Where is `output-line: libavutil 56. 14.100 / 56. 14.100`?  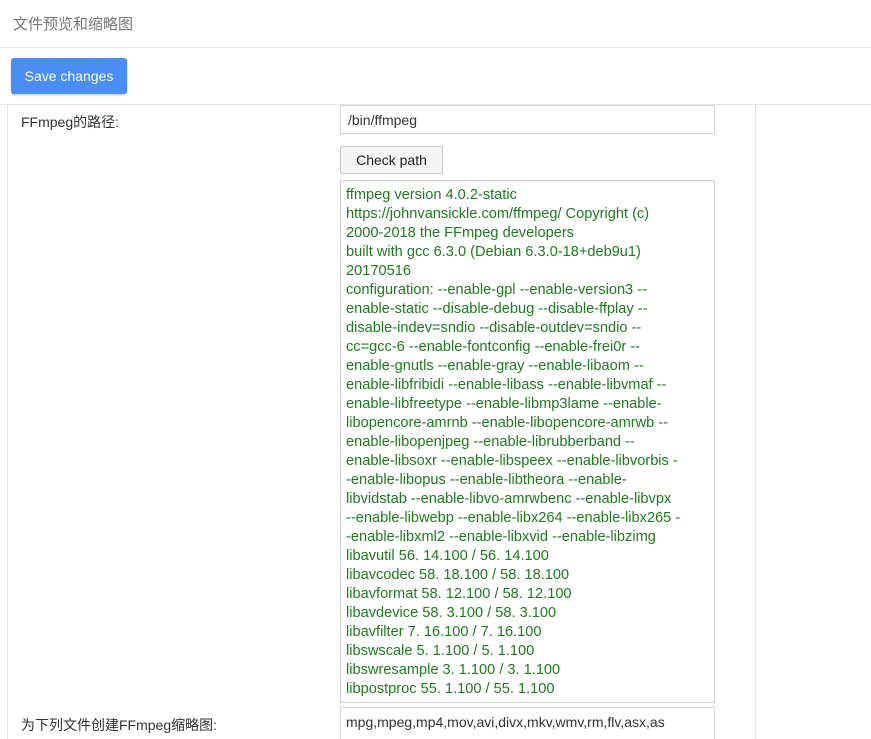 output-line: libavutil 56. 14.100 / 56. 14.100 is located at coordinates (447, 556).